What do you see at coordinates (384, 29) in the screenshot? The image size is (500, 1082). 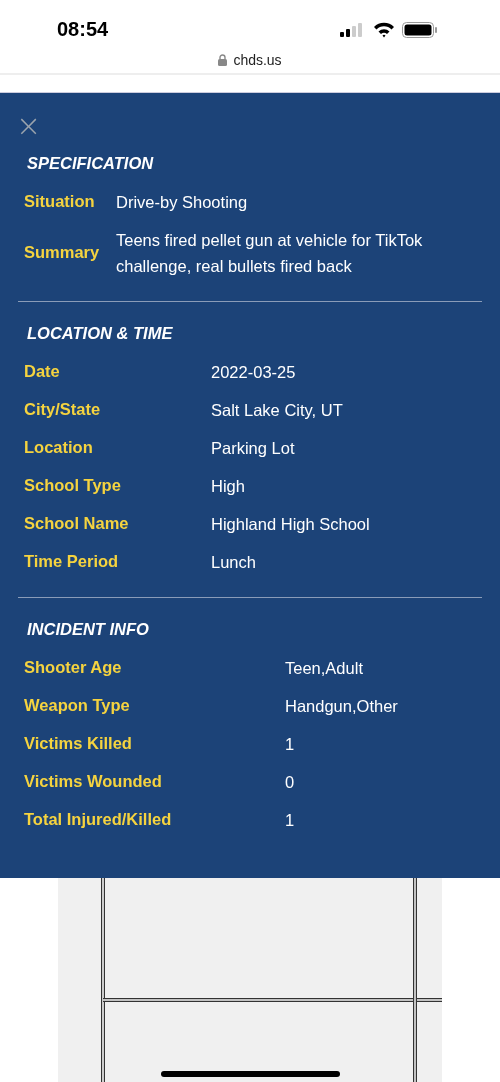 I see `wifi-icon` at bounding box center [384, 29].